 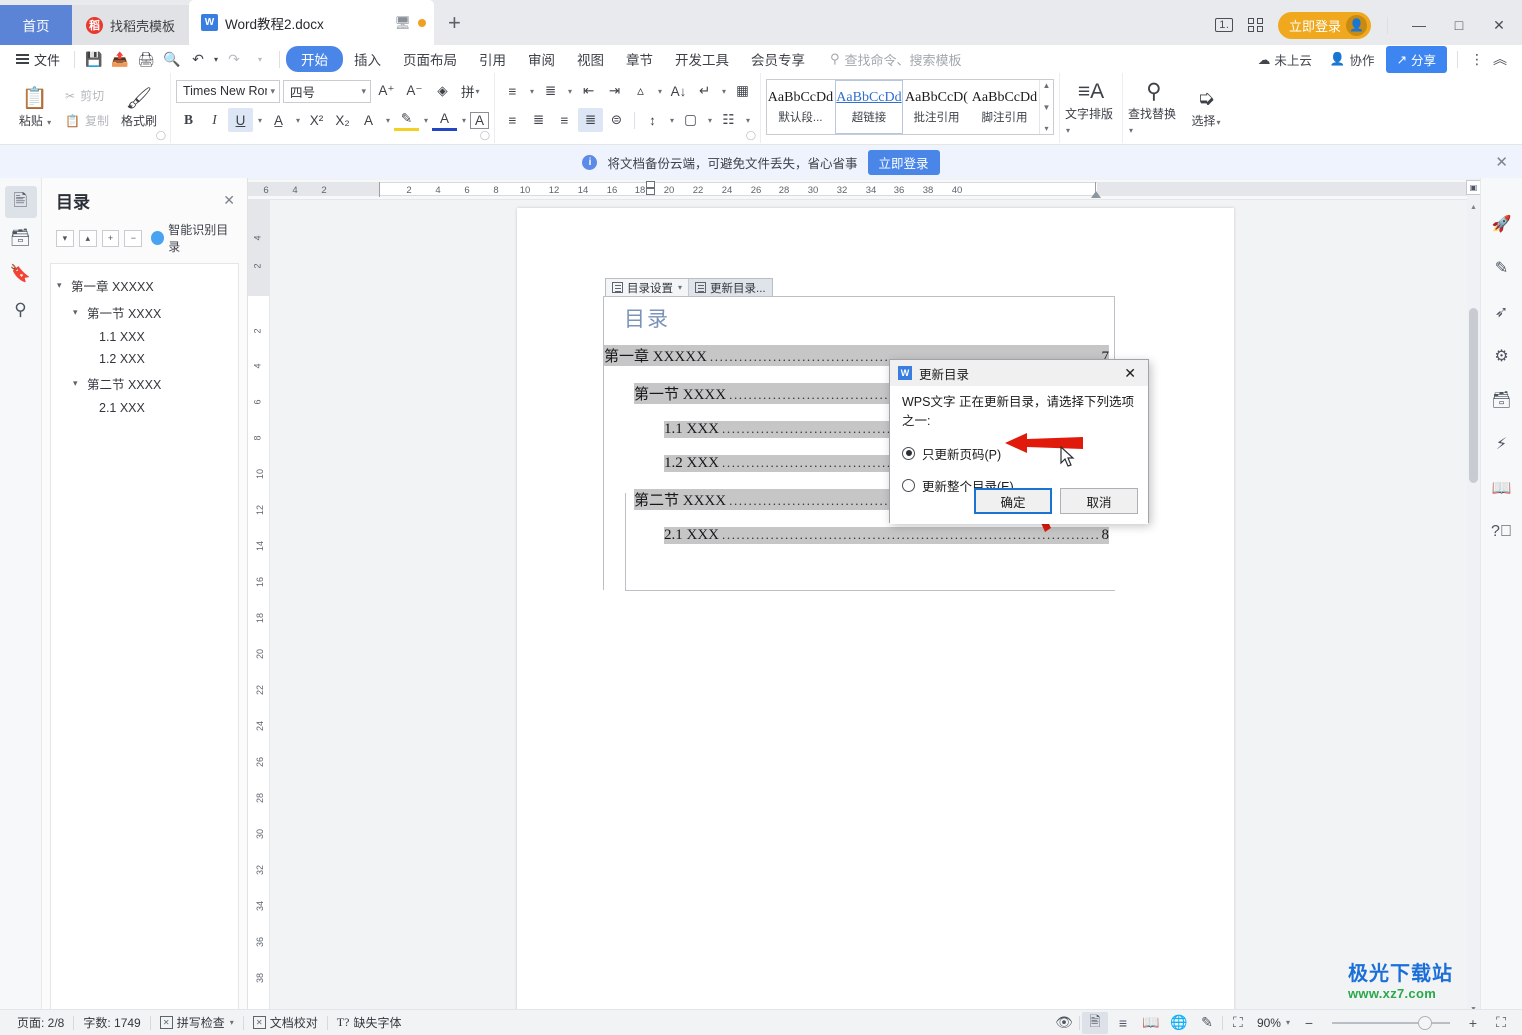 I want to click on clipboard-dialog-launcher: ◯, so click(x=161, y=135).